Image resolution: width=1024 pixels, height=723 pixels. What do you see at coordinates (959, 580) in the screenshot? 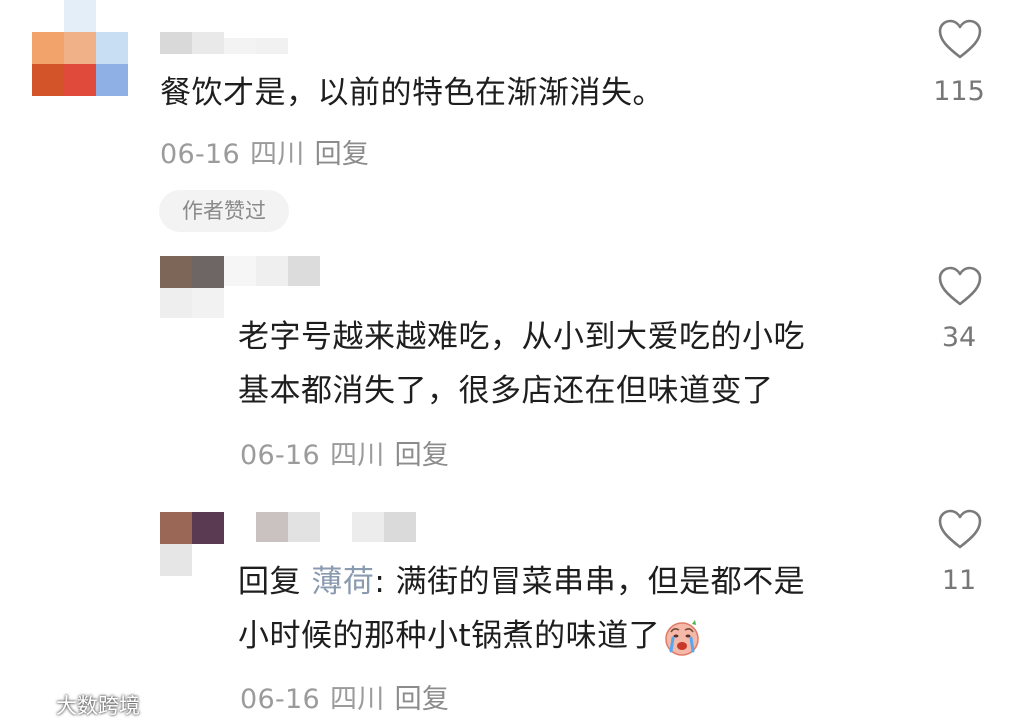
I see `like-count: 11` at bounding box center [959, 580].